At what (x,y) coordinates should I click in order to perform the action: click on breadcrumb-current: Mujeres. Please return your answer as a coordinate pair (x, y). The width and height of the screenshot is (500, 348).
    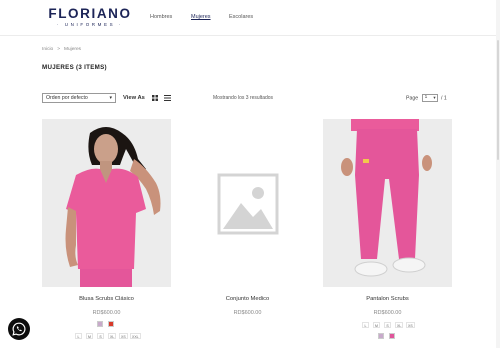
    Looking at the image, I should click on (73, 49).